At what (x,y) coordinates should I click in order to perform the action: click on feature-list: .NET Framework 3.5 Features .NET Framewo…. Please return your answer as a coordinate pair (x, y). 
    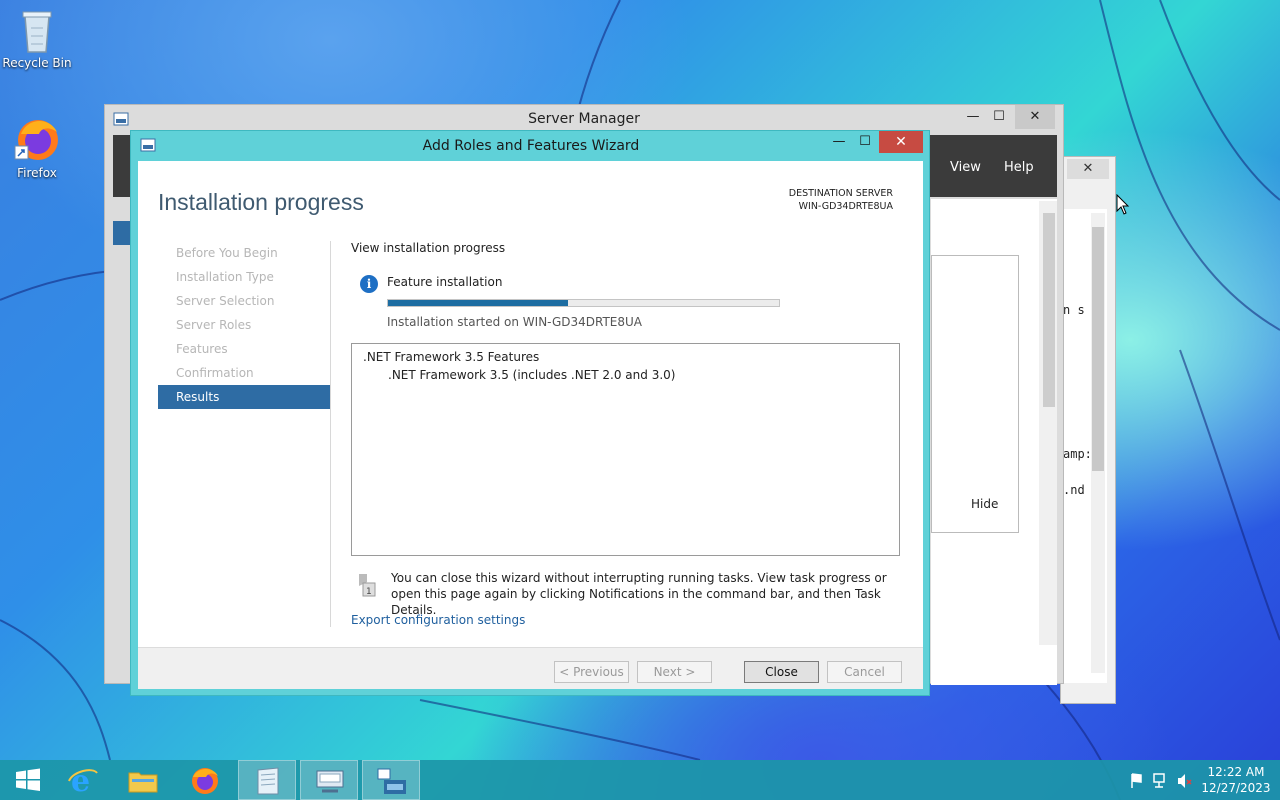
    Looking at the image, I should click on (625, 449).